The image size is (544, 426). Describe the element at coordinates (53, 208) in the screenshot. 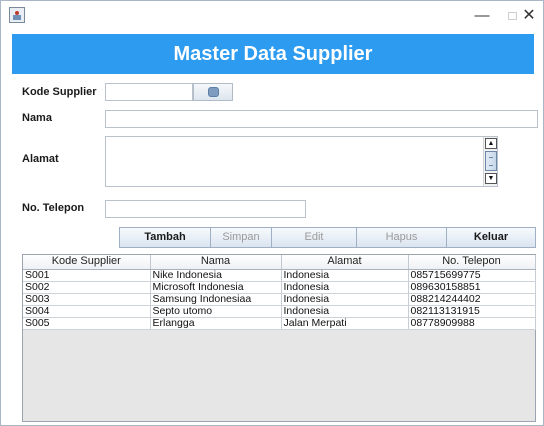

I see `telepon-label: No. Telepon` at that location.